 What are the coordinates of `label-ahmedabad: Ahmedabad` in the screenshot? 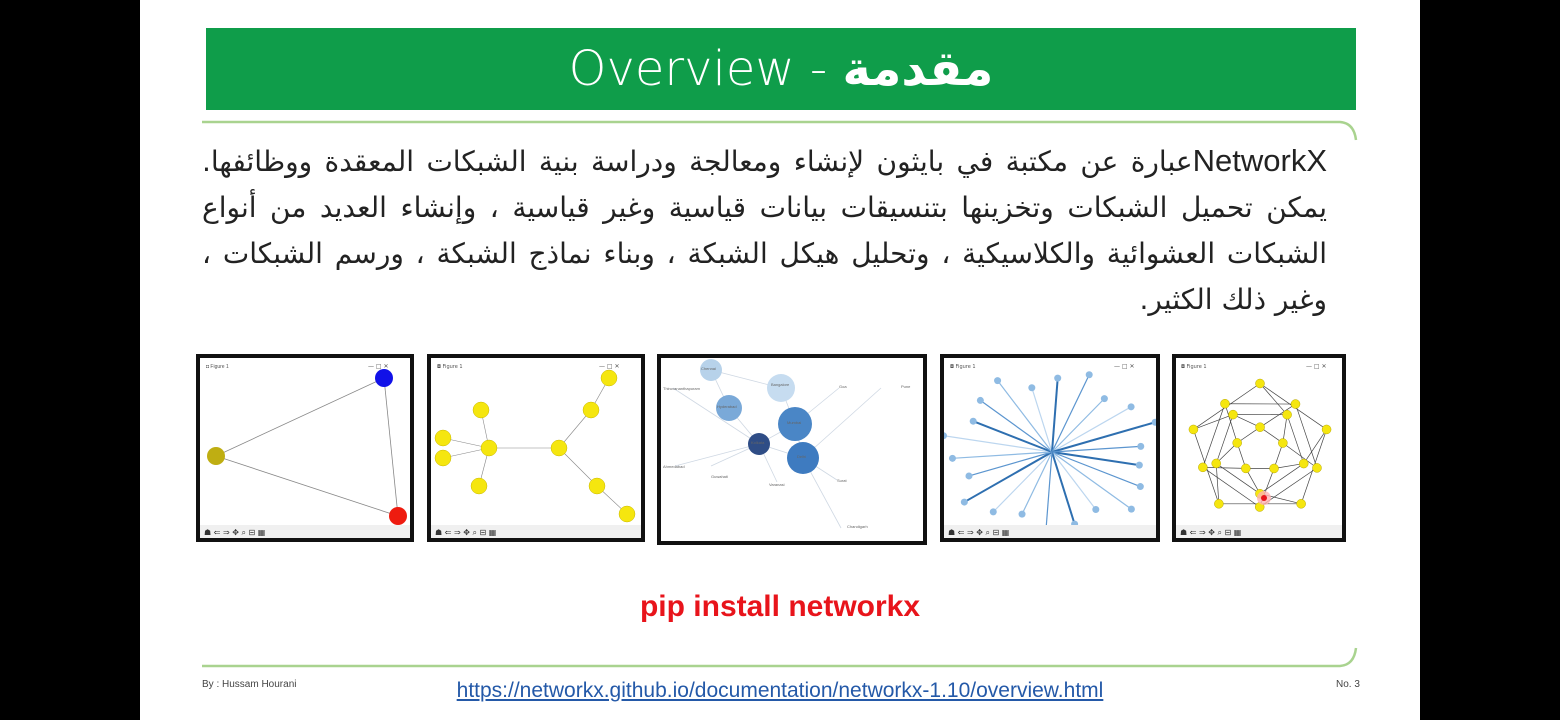 It's located at (674, 466).